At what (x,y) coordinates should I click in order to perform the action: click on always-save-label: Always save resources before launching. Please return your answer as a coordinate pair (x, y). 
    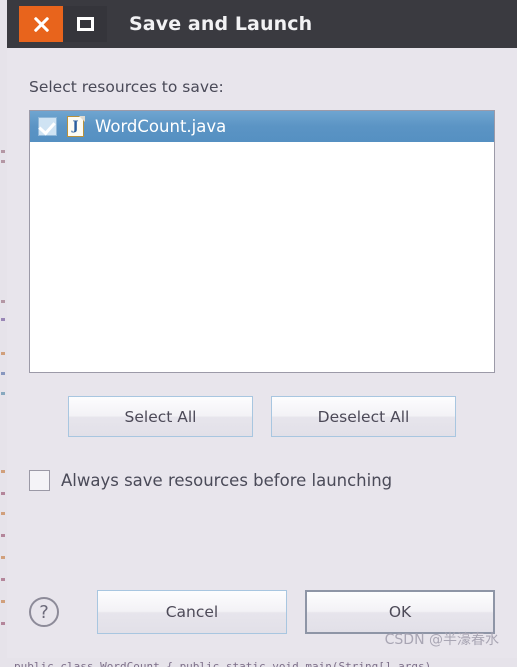
    Looking at the image, I should click on (227, 480).